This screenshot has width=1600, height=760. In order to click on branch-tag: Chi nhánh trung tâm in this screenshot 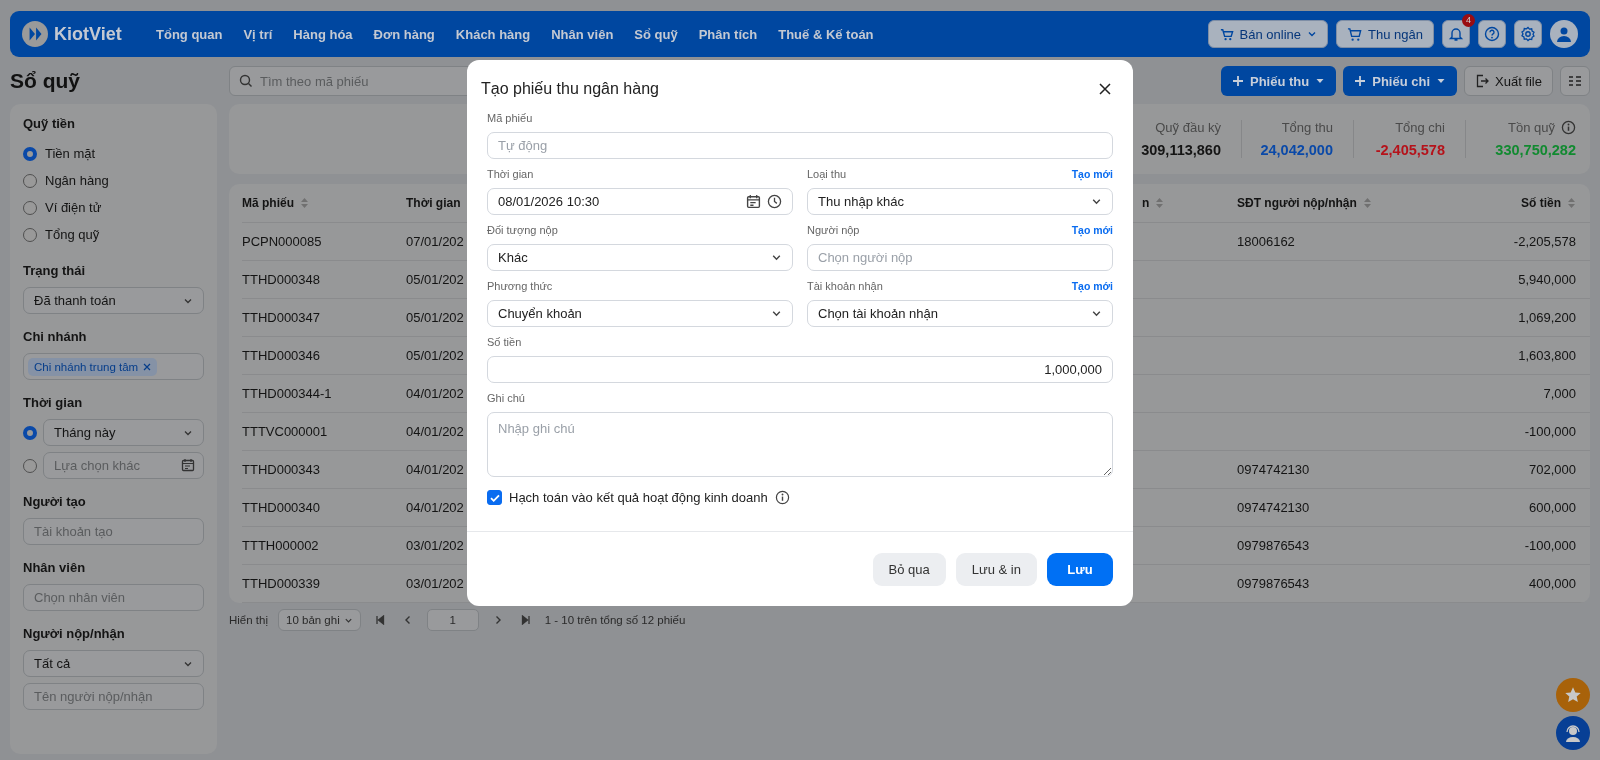, I will do `click(93, 366)`.